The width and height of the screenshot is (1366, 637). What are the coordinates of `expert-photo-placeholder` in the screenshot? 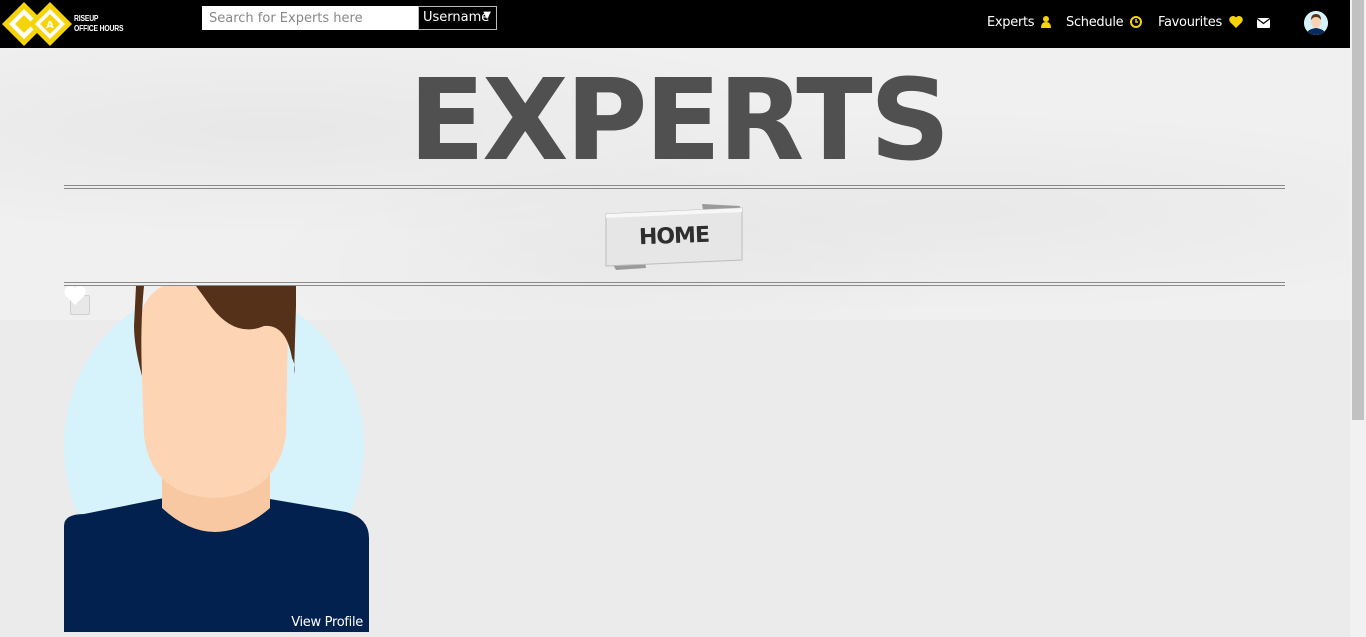 It's located at (216, 459).